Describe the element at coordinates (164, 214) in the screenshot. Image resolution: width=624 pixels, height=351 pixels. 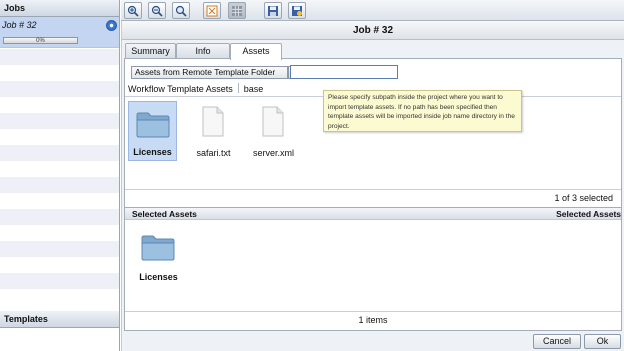
I see `selected-assets-title: Selected Assets` at that location.